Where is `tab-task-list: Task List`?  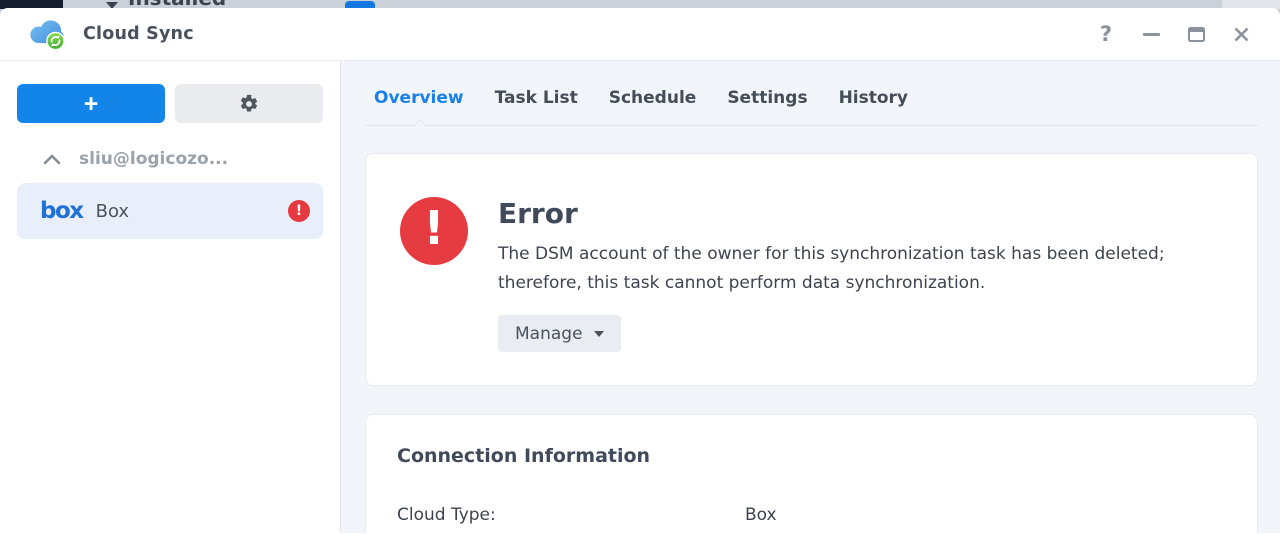 tab-task-list: Task List is located at coordinates (536, 98).